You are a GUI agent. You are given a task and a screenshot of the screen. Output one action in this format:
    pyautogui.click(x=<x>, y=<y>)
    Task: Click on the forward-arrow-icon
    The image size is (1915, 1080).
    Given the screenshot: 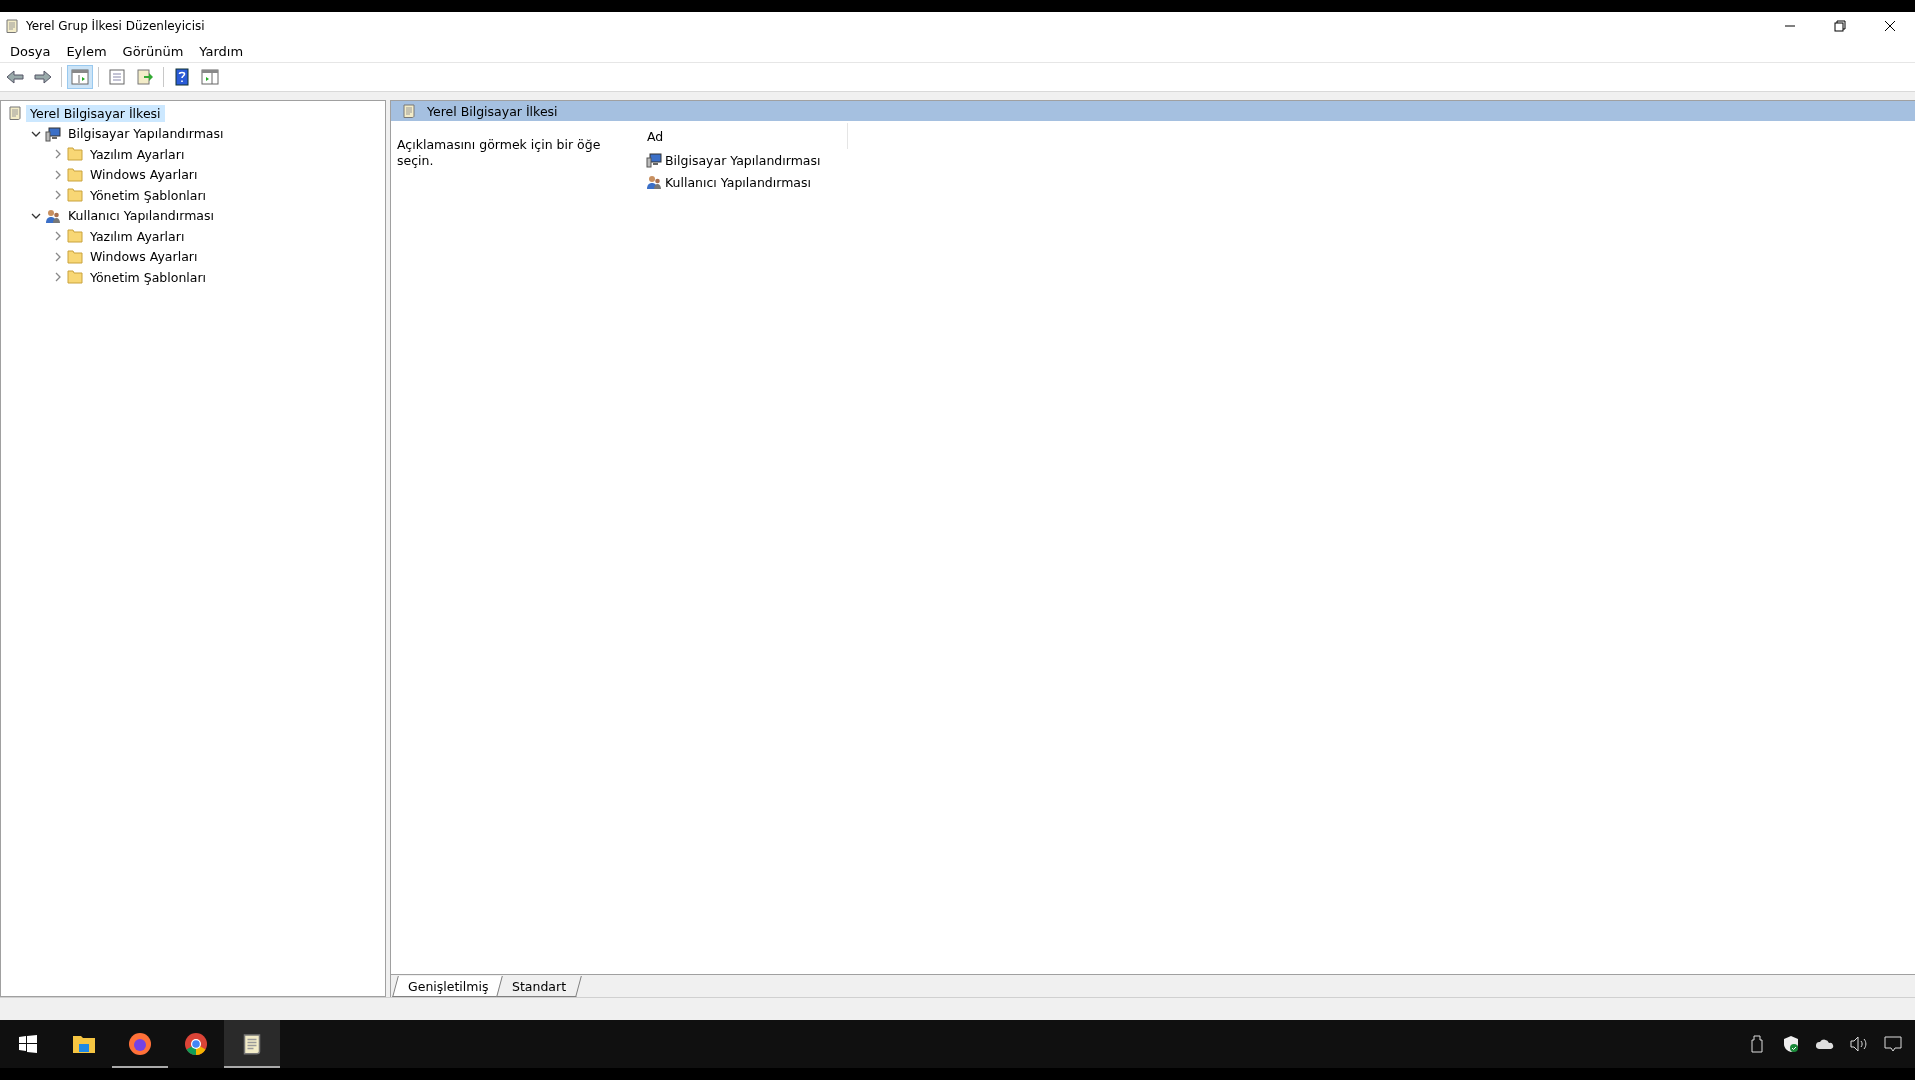 What is the action you would take?
    pyautogui.click(x=43, y=77)
    